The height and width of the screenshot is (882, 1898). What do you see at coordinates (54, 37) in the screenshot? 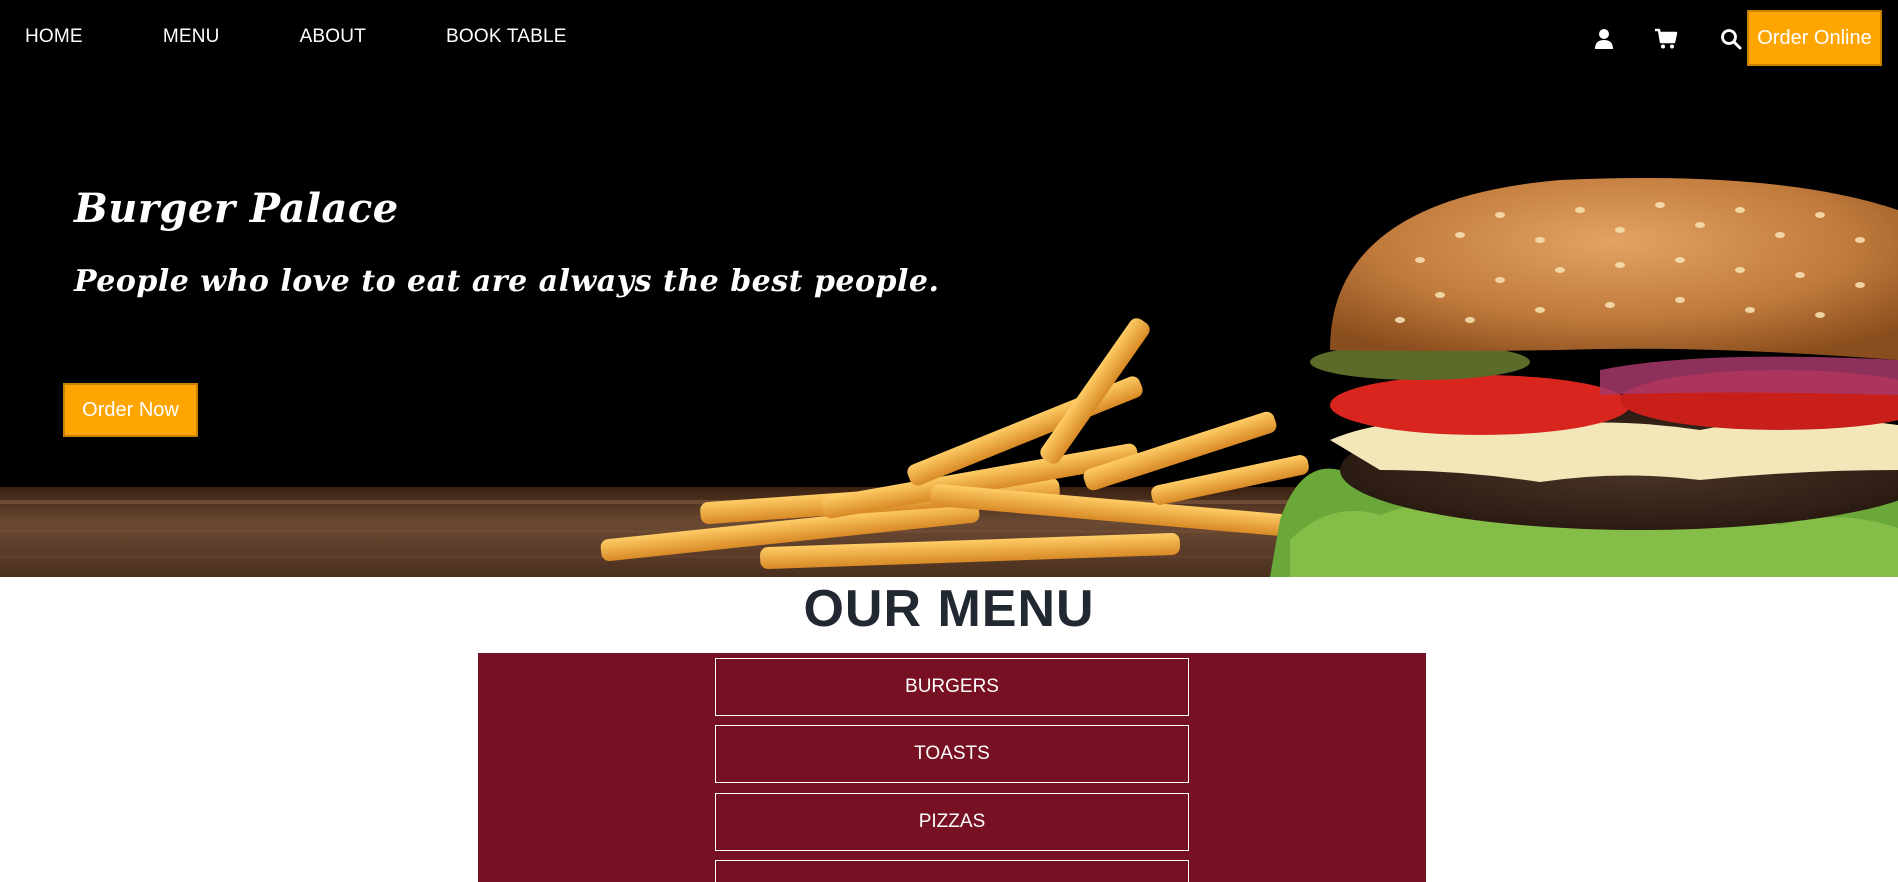
I see `nav-link-home: HOME` at bounding box center [54, 37].